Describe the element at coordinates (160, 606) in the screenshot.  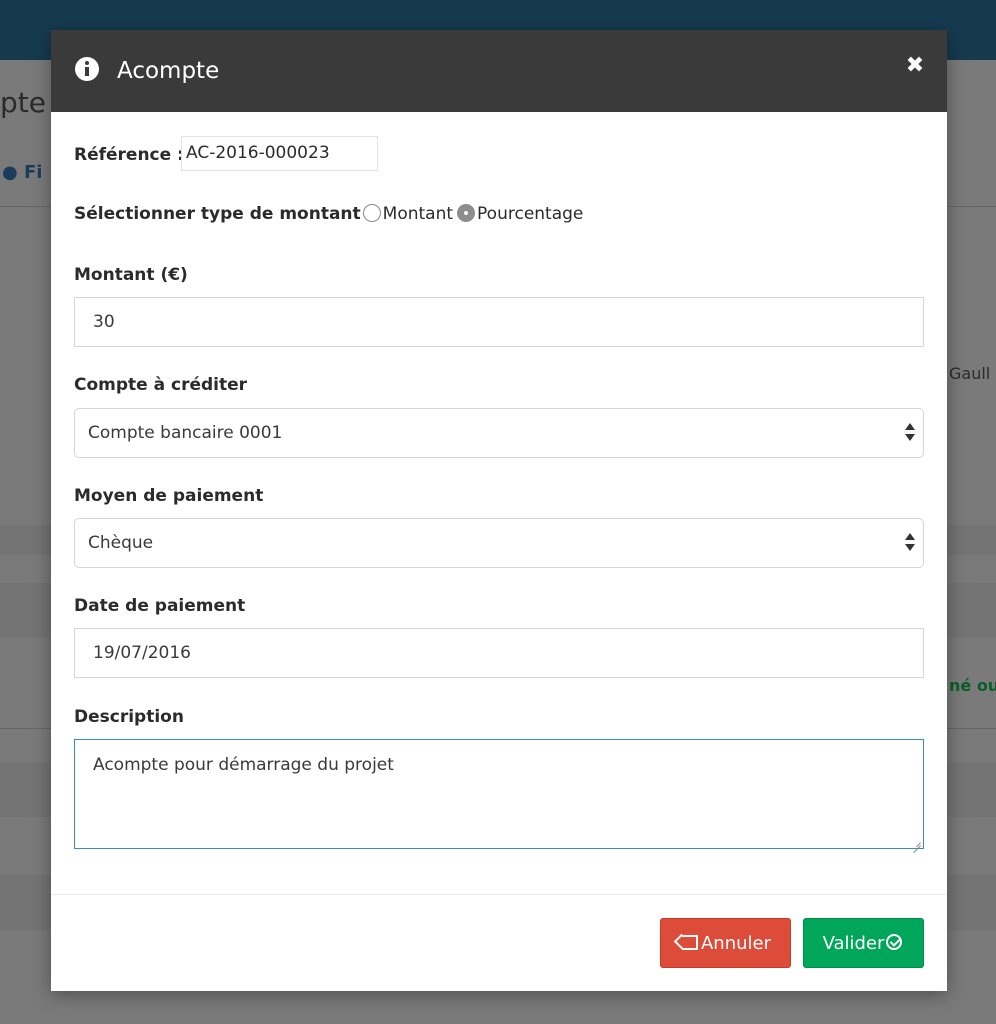
I see `payment-date-label: Date de paiement` at that location.